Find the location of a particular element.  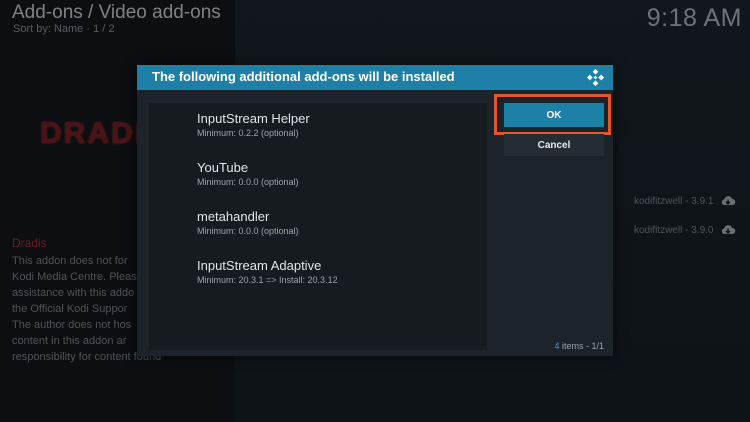

item-count-text: items - 1/1 is located at coordinates (581, 346).